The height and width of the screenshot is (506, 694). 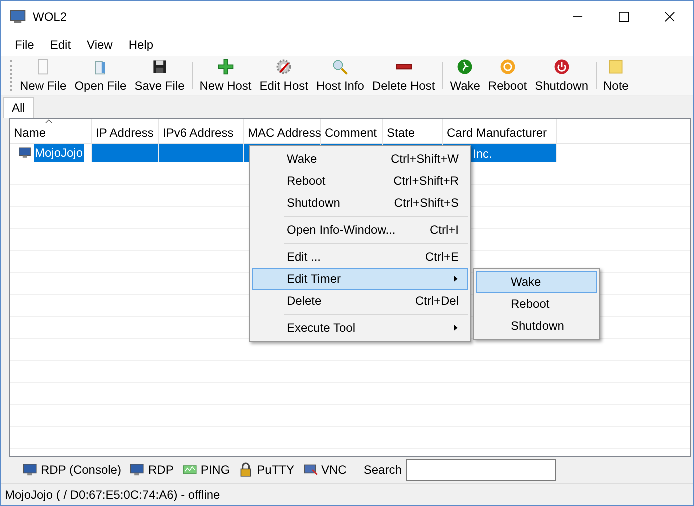 What do you see at coordinates (352, 131) in the screenshot?
I see `column-header: Comment` at bounding box center [352, 131].